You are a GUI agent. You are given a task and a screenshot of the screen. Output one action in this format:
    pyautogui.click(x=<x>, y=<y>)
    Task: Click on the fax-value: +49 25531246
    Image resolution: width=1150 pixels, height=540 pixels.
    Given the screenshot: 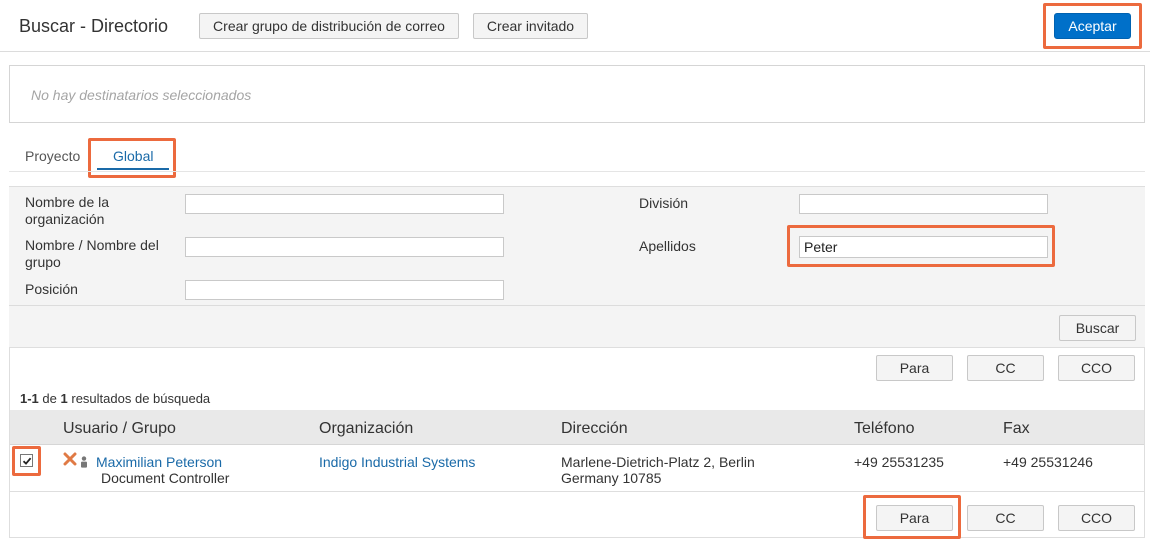 What is the action you would take?
    pyautogui.click(x=1048, y=462)
    